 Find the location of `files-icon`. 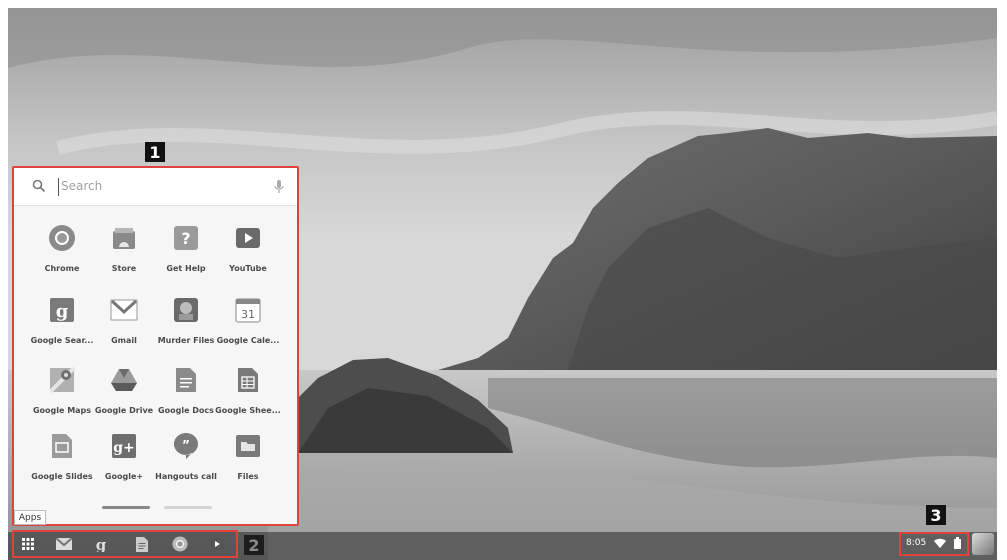

files-icon is located at coordinates (248, 446).